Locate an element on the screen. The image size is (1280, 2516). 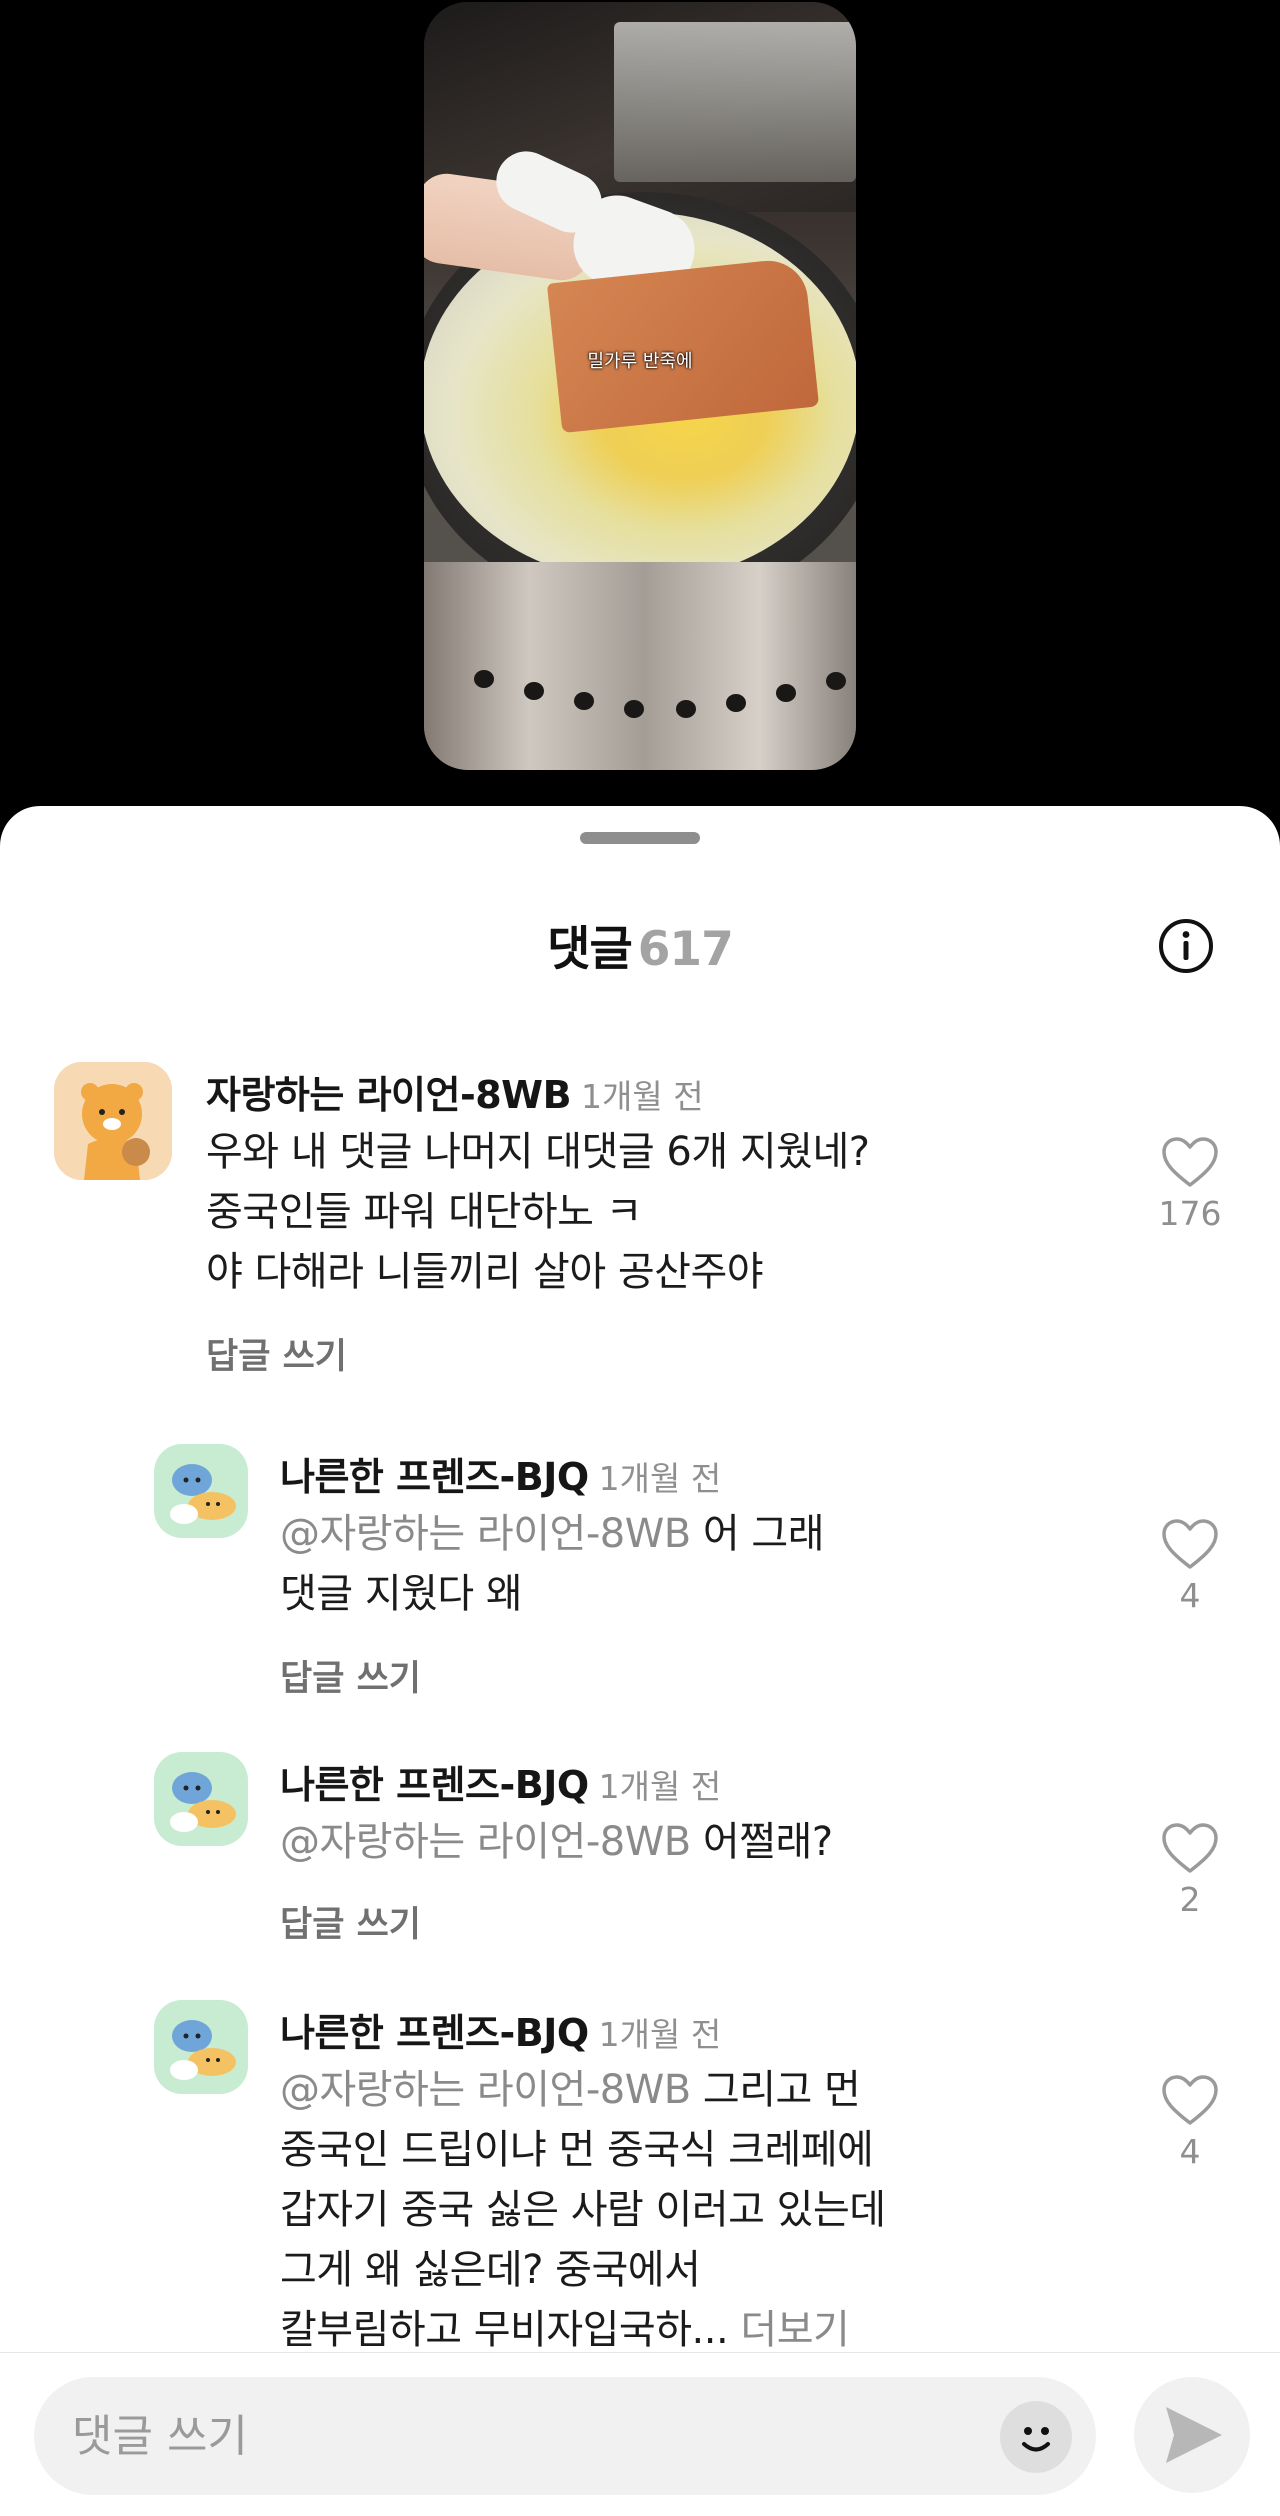
sheet-title: 댓글 is located at coordinates (589, 949).